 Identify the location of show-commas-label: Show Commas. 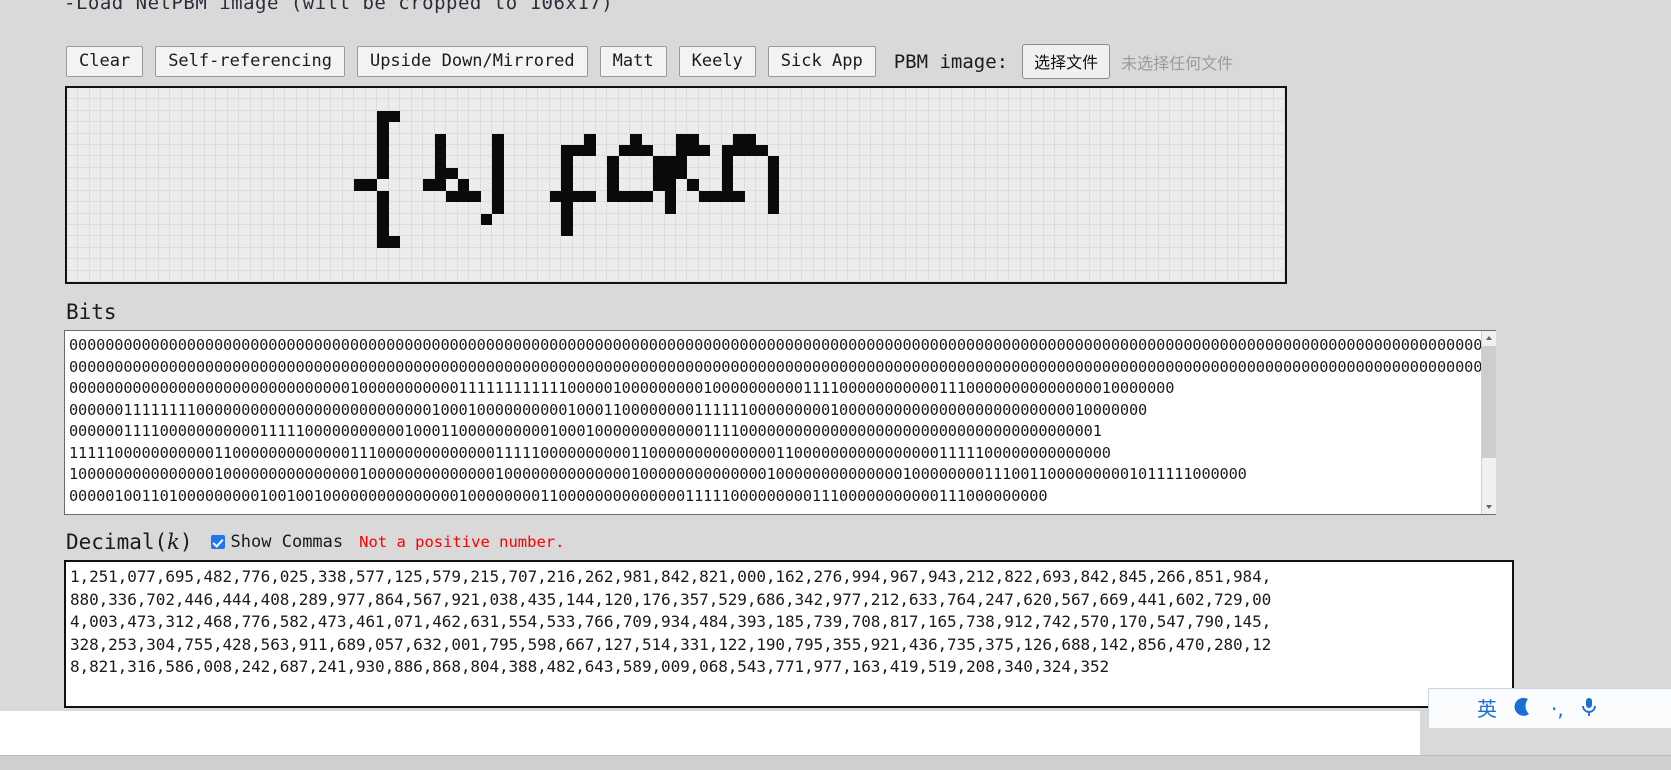
(287, 542).